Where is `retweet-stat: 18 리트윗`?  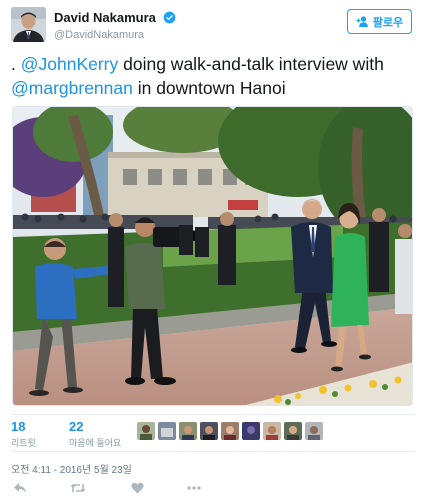 retweet-stat: 18 리트윗 is located at coordinates (23, 434).